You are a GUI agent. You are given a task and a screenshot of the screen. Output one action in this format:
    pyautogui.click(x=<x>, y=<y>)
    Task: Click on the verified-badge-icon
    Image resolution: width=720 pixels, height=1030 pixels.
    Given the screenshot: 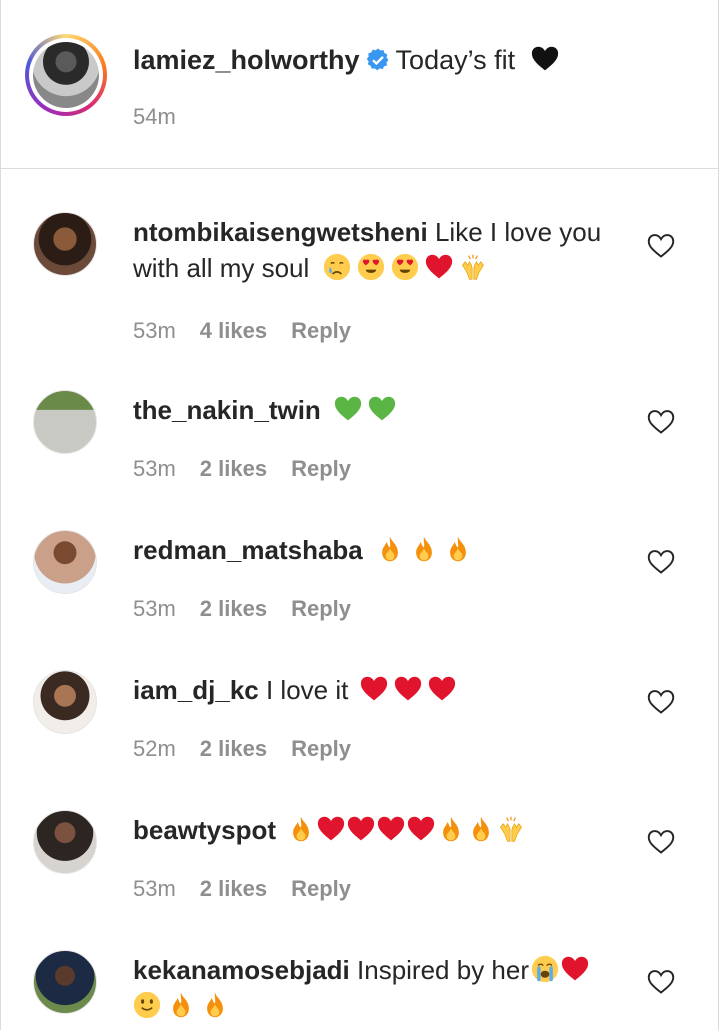 What is the action you would take?
    pyautogui.click(x=377, y=59)
    